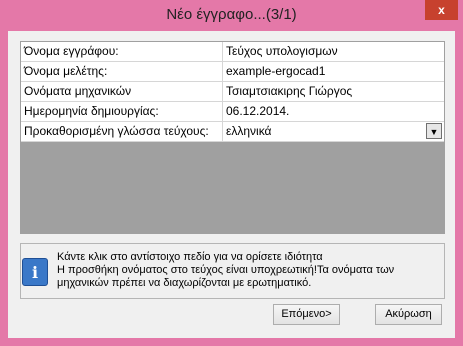 The width and height of the screenshot is (463, 346). I want to click on property-label: Ημερομηνία δημιουργίας:, so click(122, 111).